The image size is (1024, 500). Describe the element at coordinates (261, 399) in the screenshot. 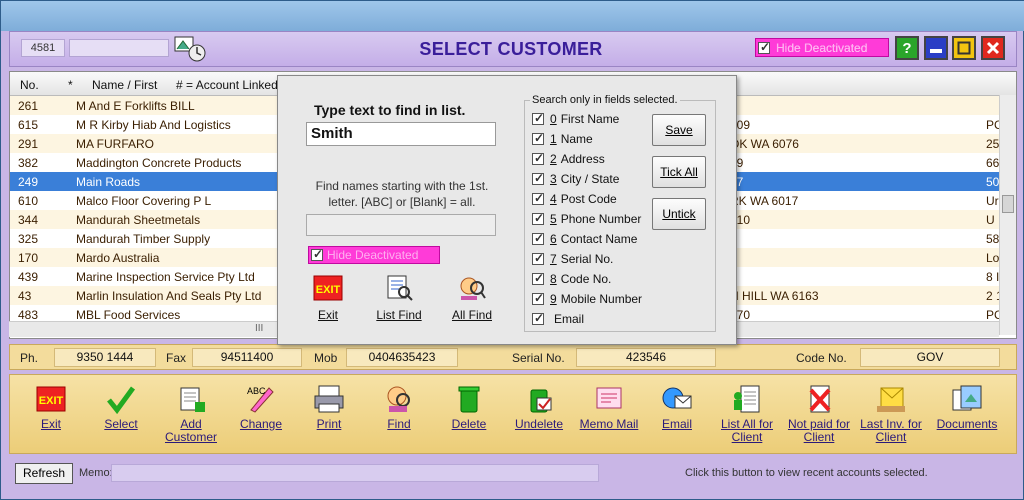

I see `change-icon: ABC` at that location.